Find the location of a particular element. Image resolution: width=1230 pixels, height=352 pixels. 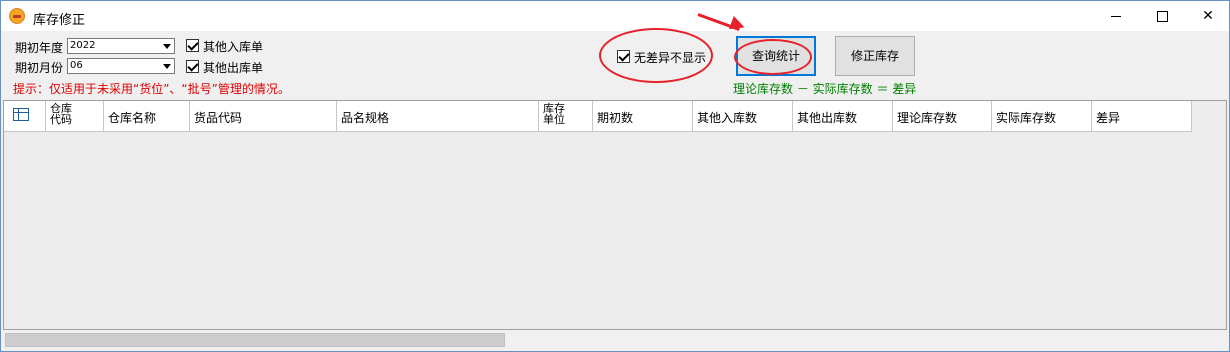

col-difference: 差异 is located at coordinates (1142, 116).